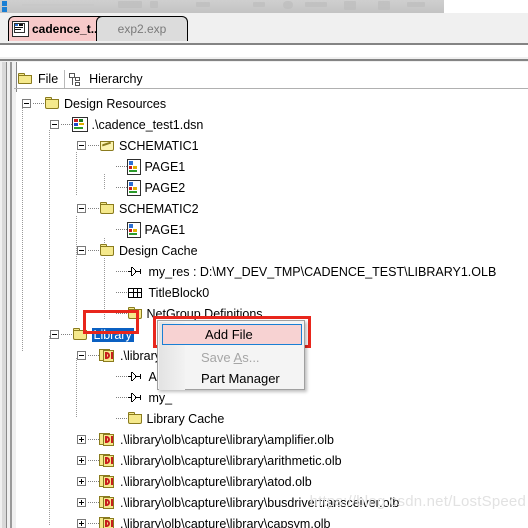 The width and height of the screenshot is (528, 528). I want to click on tree-row: Library Cache, so click(165, 418).